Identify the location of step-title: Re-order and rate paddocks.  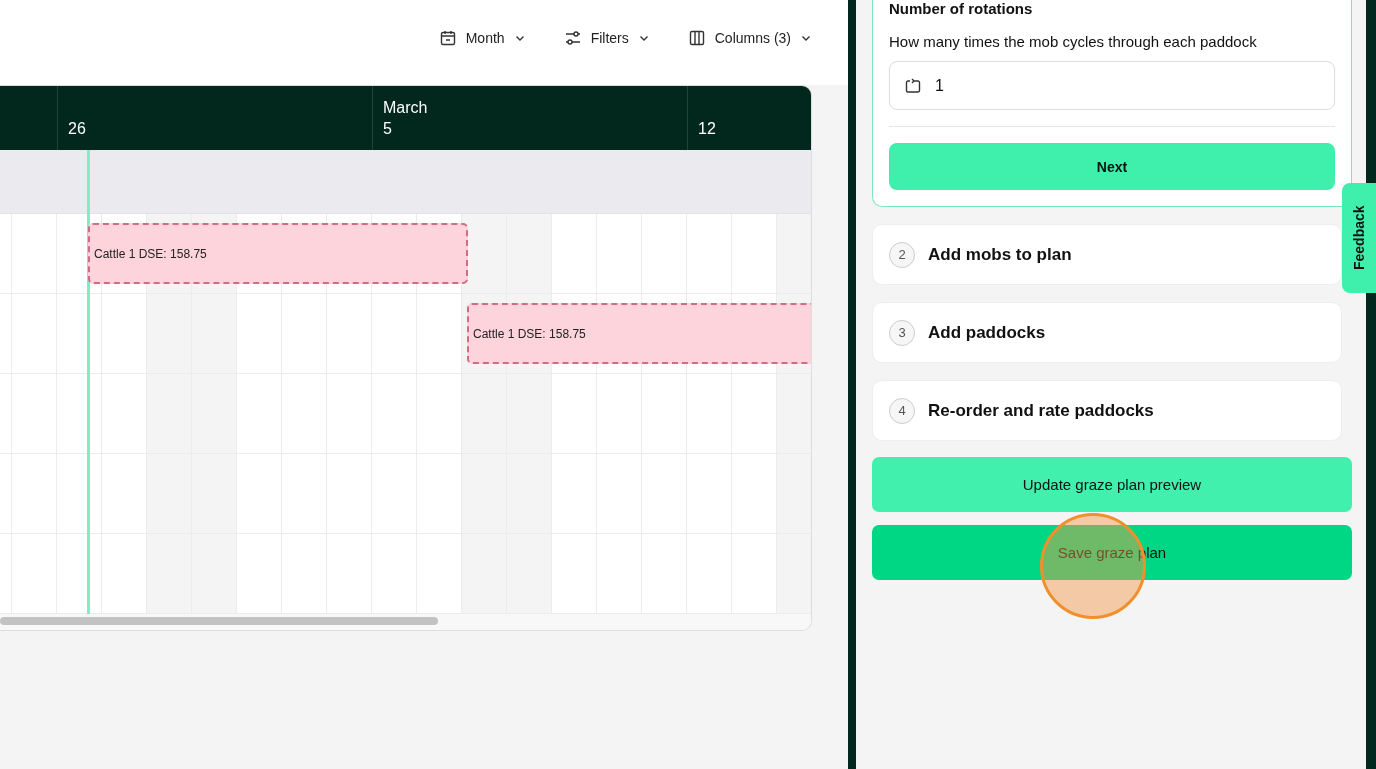
(1041, 410).